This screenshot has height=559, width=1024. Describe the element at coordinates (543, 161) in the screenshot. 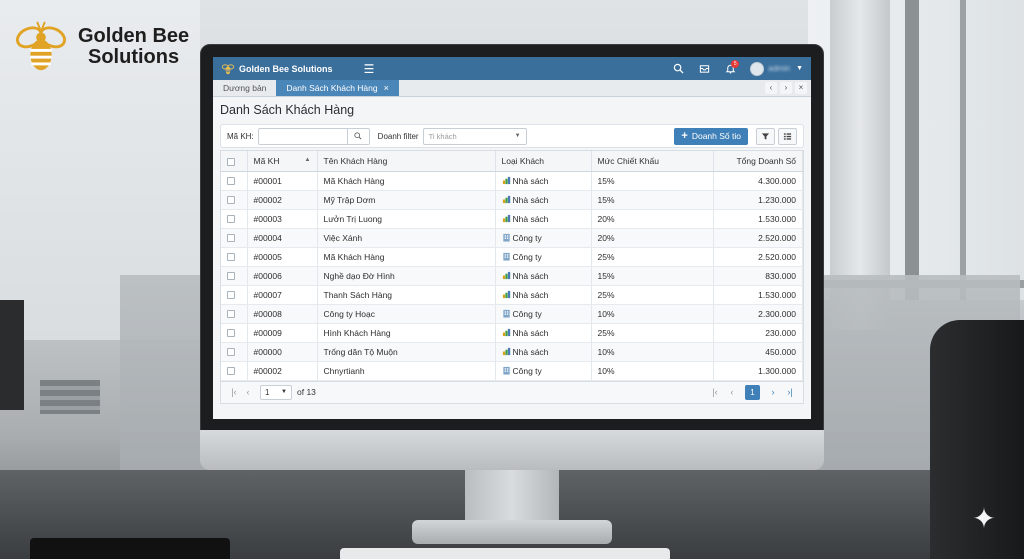

I see `column-header-type: Loại Khách` at that location.